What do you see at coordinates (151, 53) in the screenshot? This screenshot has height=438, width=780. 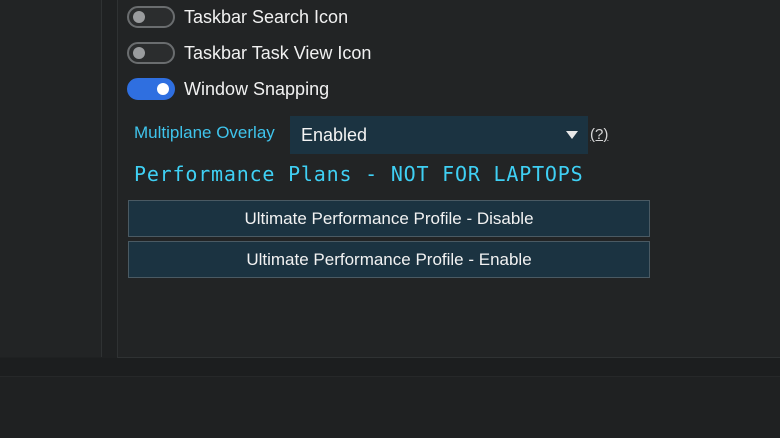 I see `taskbar-task-view-icon-toggle` at bounding box center [151, 53].